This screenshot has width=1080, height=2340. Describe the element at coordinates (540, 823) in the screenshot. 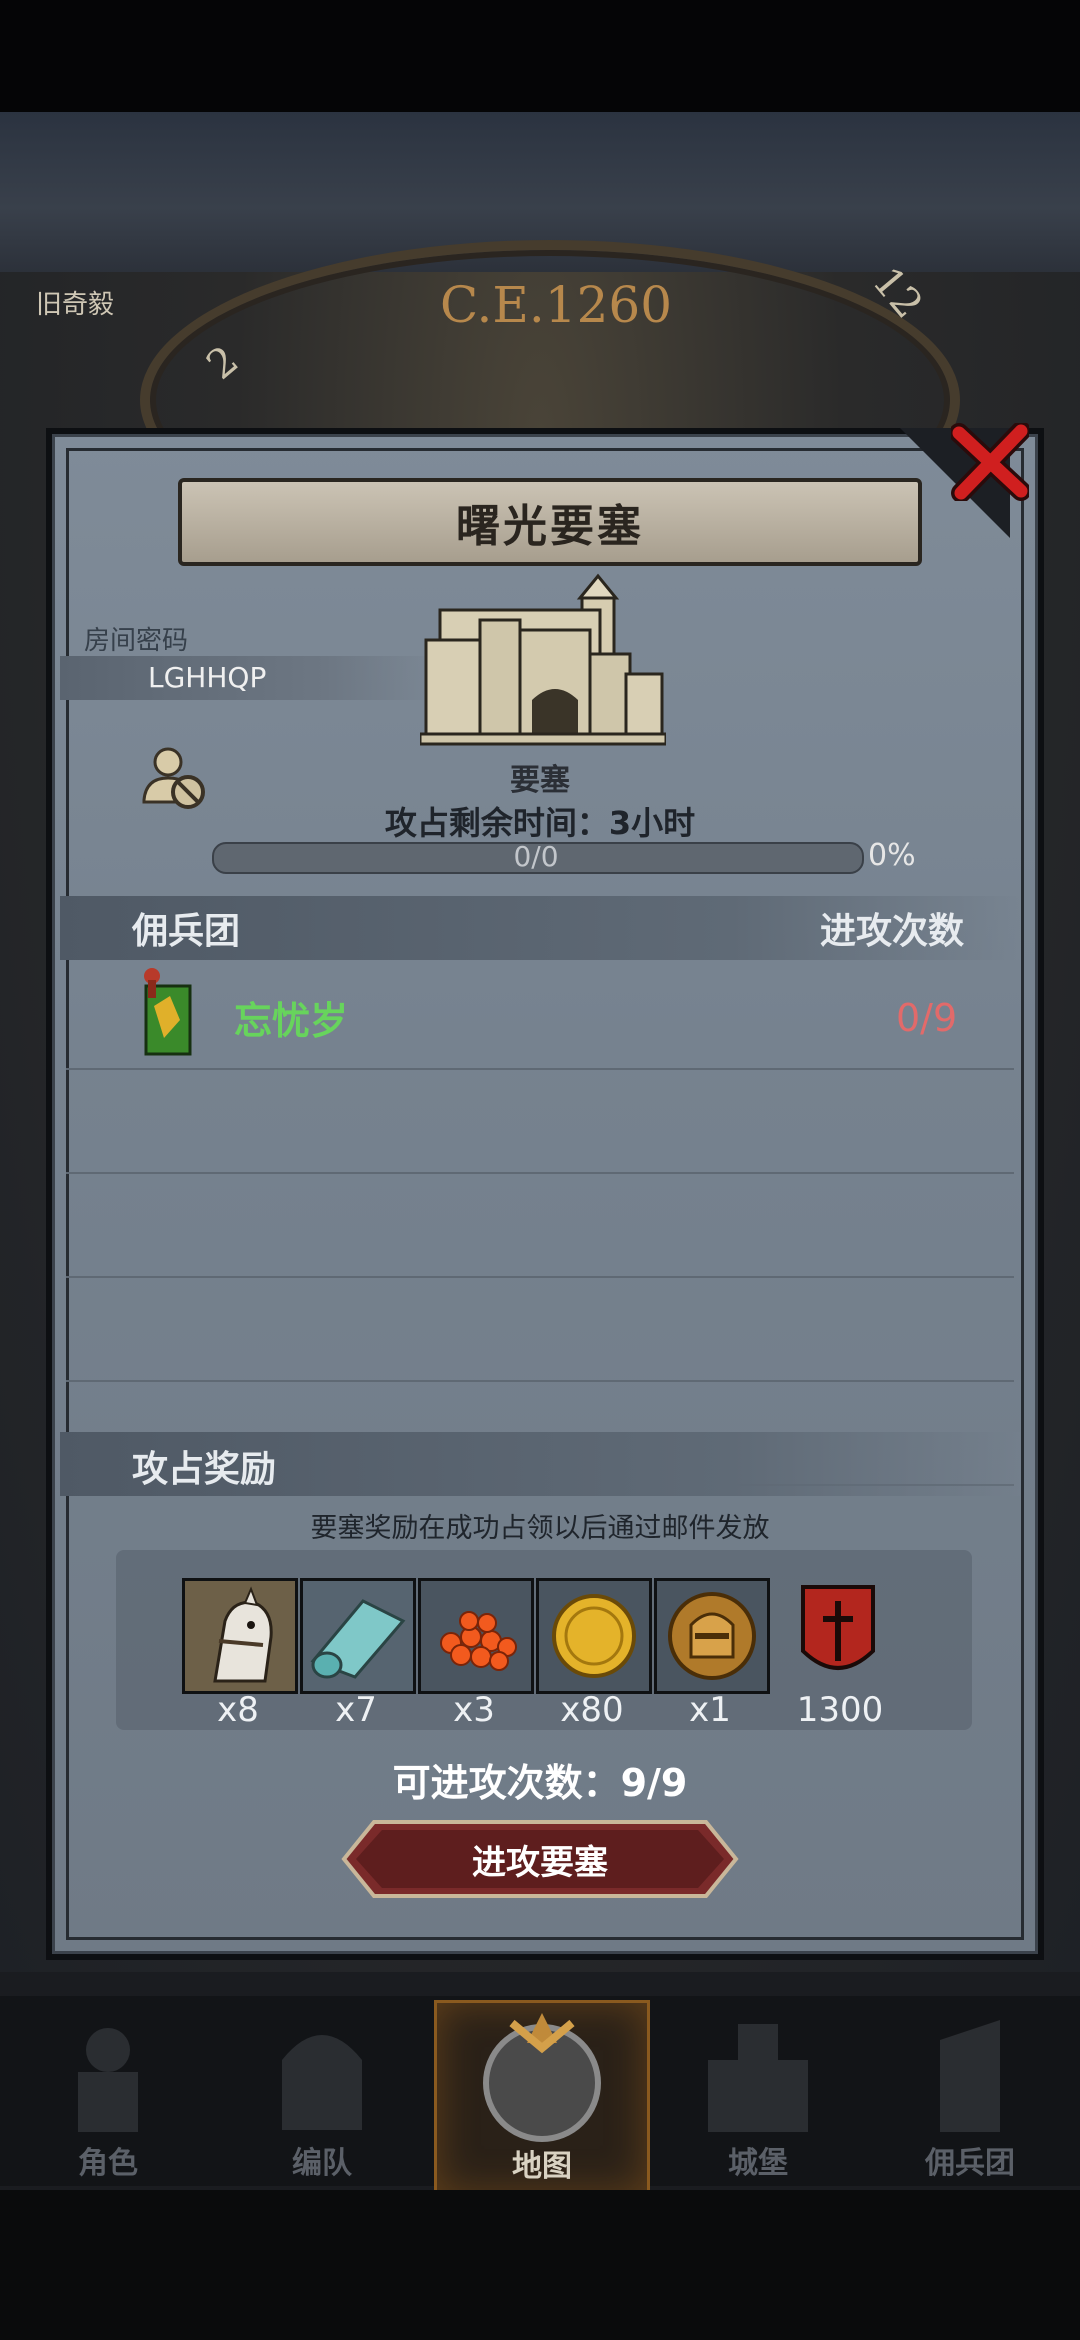

I see `time-remaining: 攻占剩余时间：3小时` at that location.